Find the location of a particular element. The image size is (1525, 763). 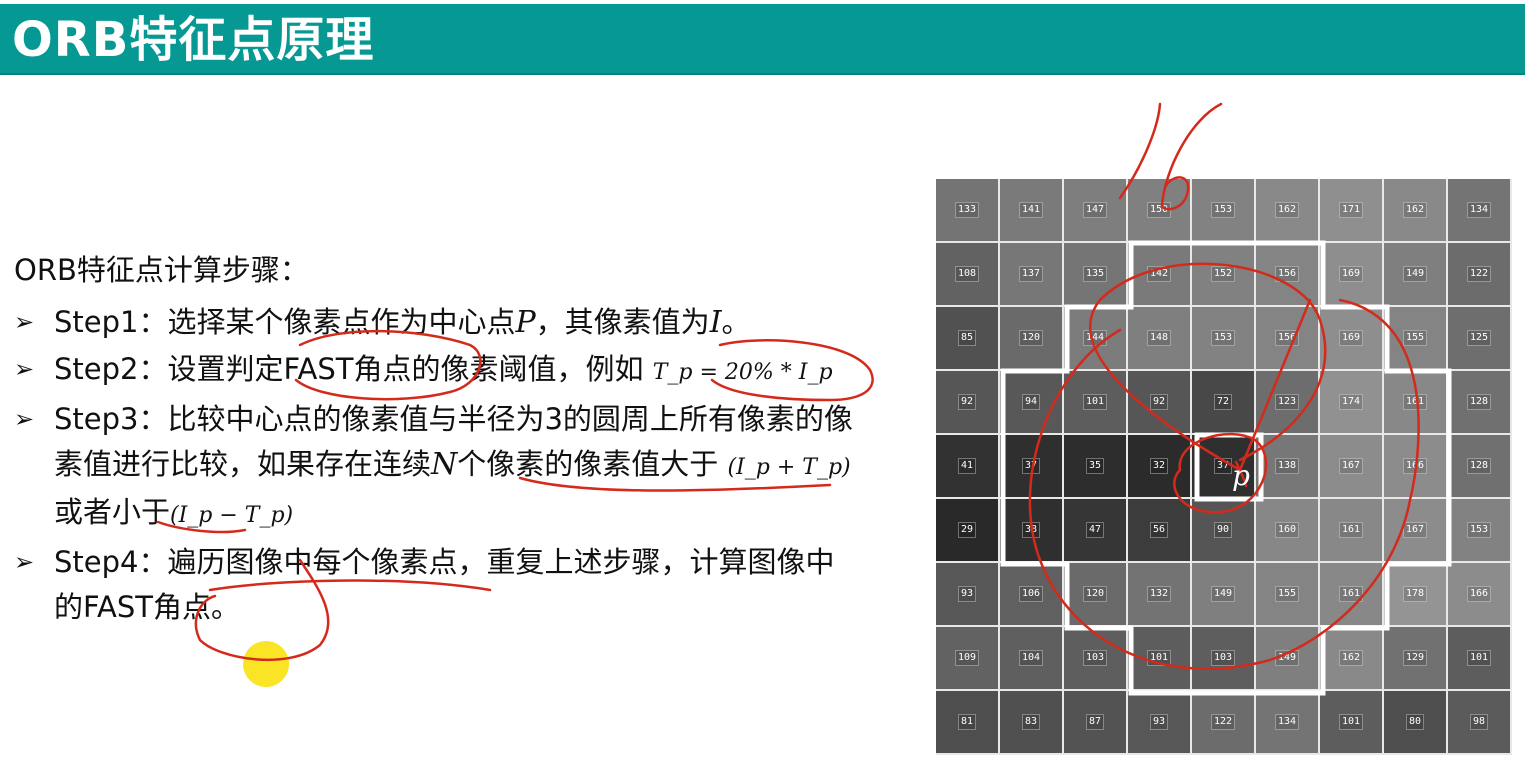

pixel-cell: 153 is located at coordinates (1224, 211).